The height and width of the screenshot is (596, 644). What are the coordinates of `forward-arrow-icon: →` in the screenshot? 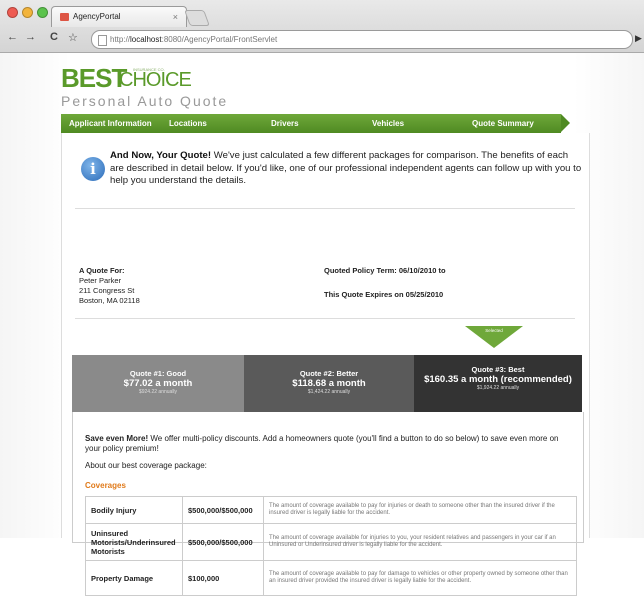 It's located at (30, 37).